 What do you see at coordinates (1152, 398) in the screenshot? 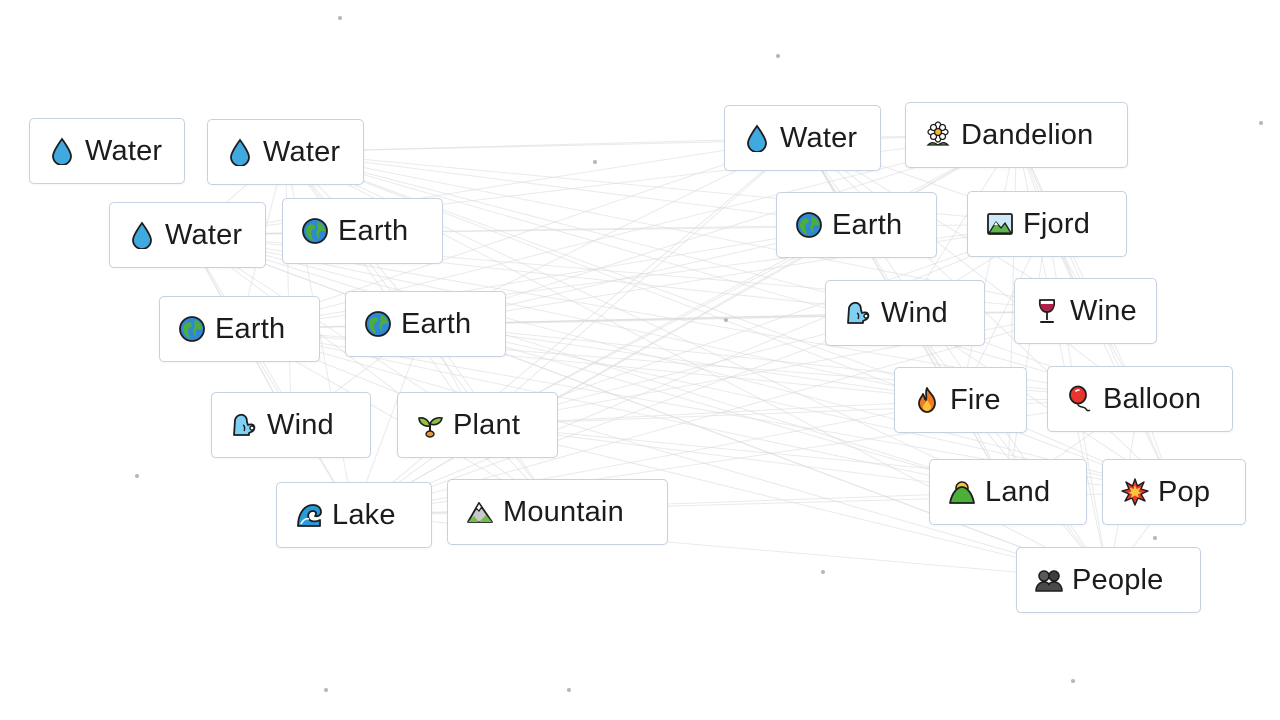
I see `element-label: Balloon` at bounding box center [1152, 398].